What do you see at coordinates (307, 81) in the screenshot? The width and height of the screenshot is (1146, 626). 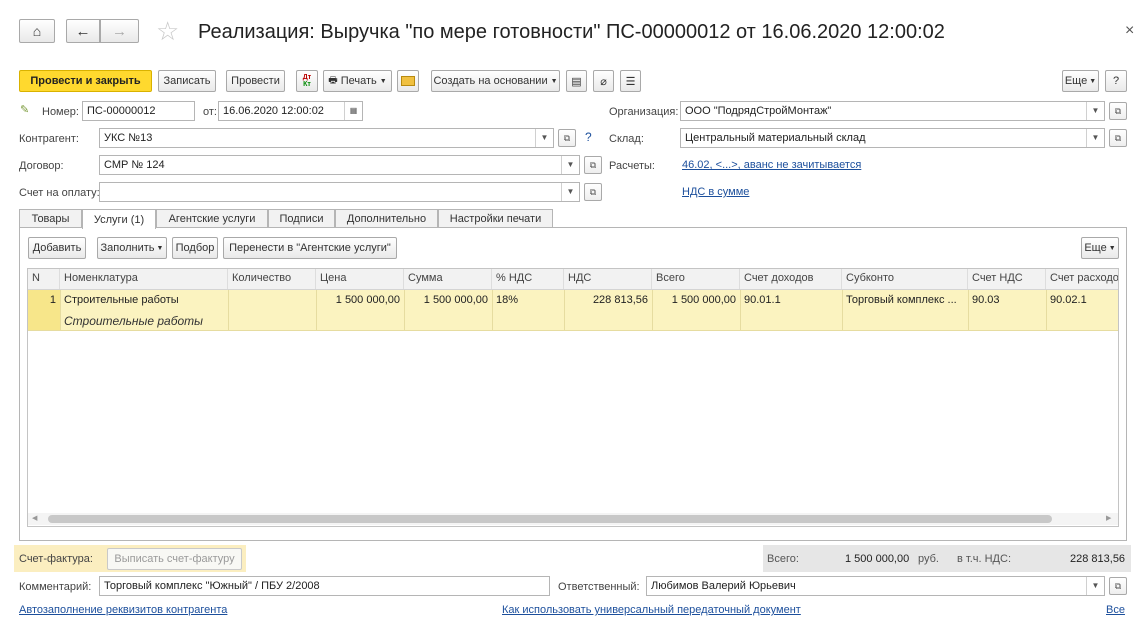 I see `dt-kt-button: Дт Кт` at bounding box center [307, 81].